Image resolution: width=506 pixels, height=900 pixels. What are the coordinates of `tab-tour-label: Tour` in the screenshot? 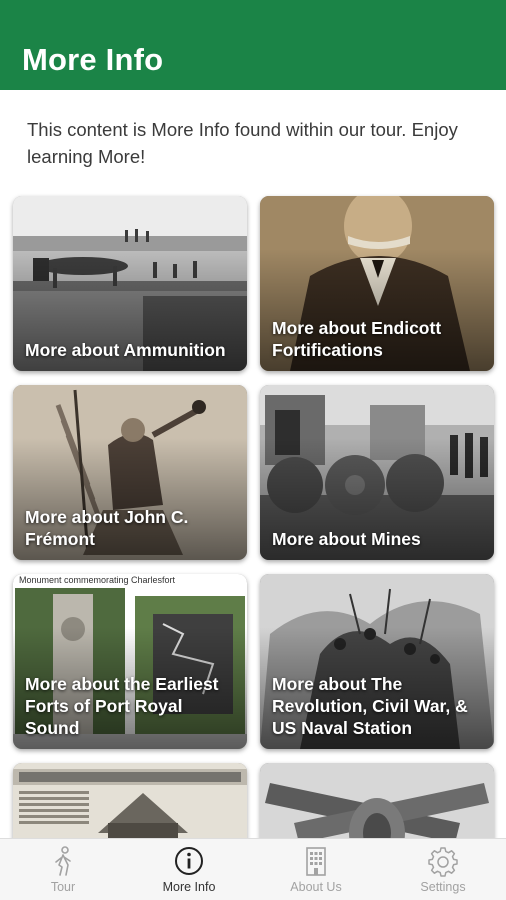 It's located at (63, 887).